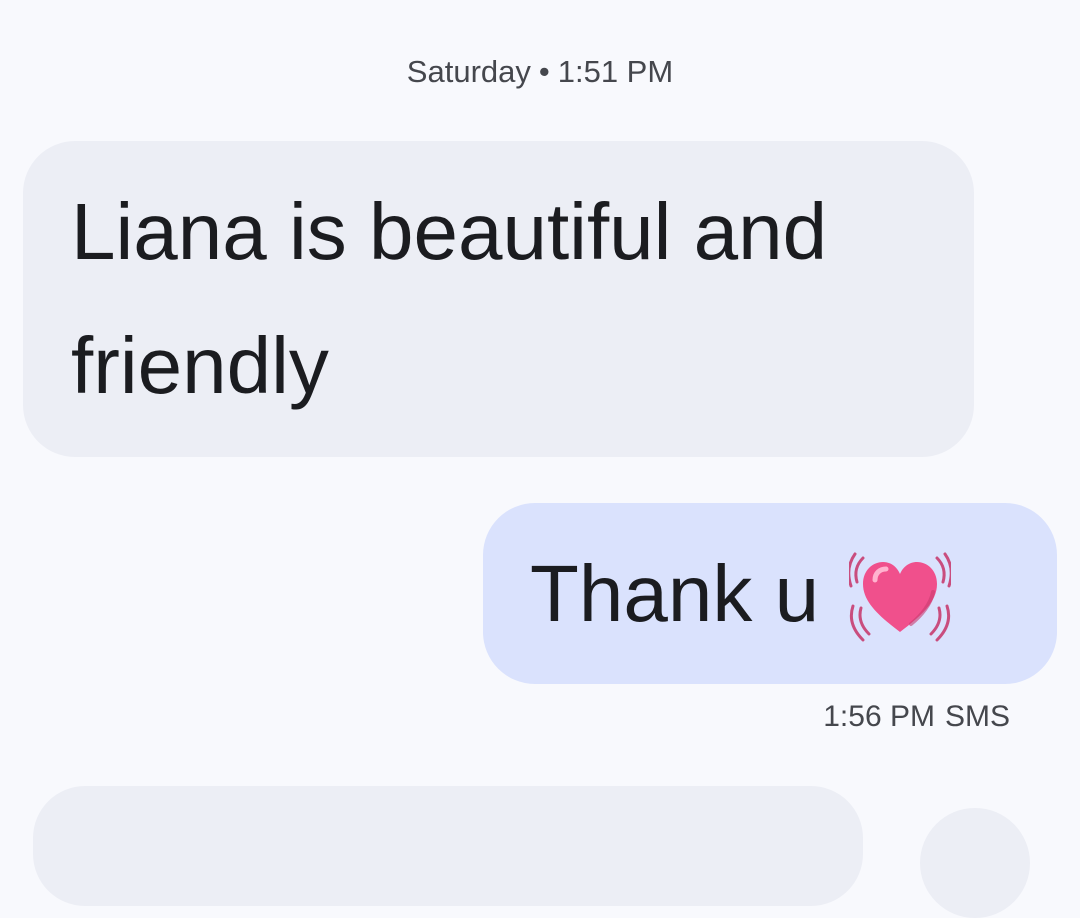 Image resolution: width=1080 pixels, height=918 pixels. What do you see at coordinates (975, 863) in the screenshot?
I see `partial-reaction-button` at bounding box center [975, 863].